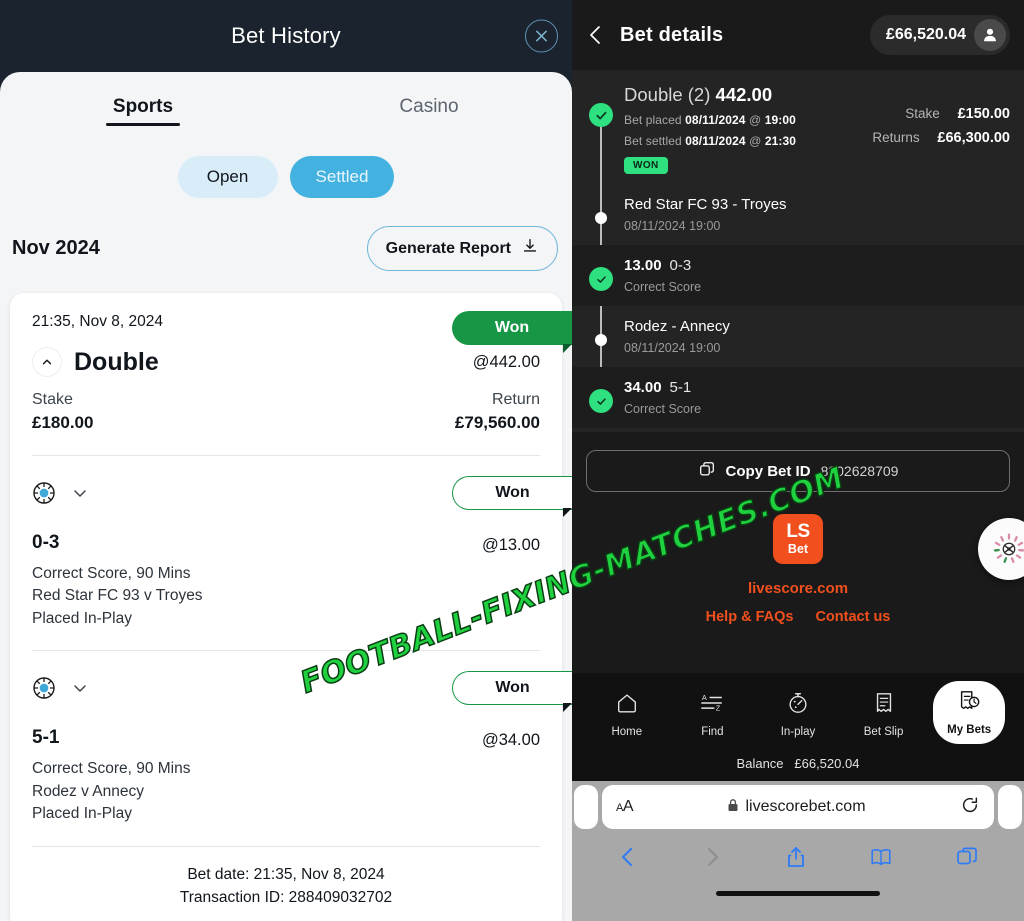 Image resolution: width=1024 pixels, height=921 pixels. What do you see at coordinates (798, 336) in the screenshot?
I see `timeline-event: Rodez - Annecy 08/11/2024 19:00` at bounding box center [798, 336].